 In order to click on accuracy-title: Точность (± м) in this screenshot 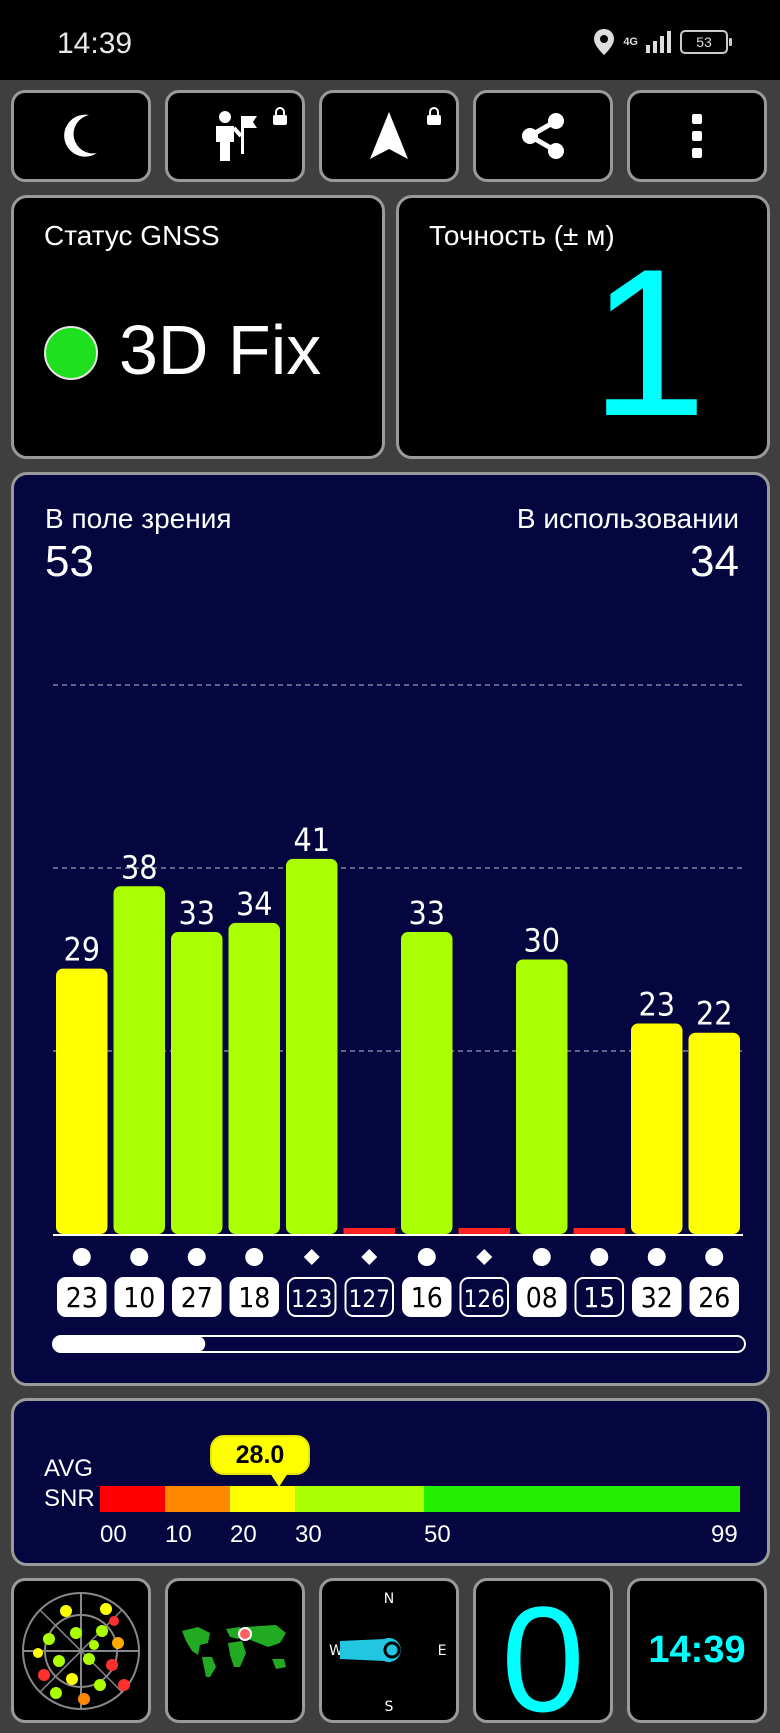, I will do `click(522, 235)`.